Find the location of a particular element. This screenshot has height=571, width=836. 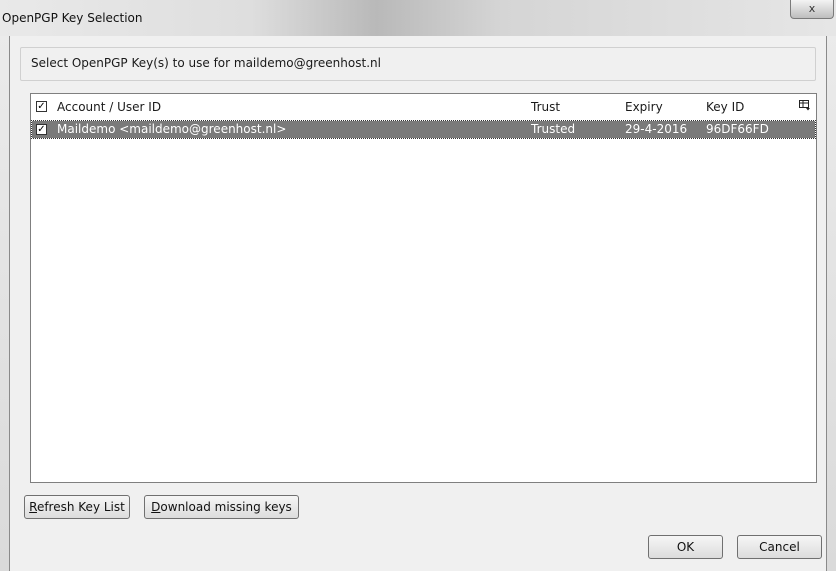

refresh-label: efresh Key List is located at coordinates (80, 507).